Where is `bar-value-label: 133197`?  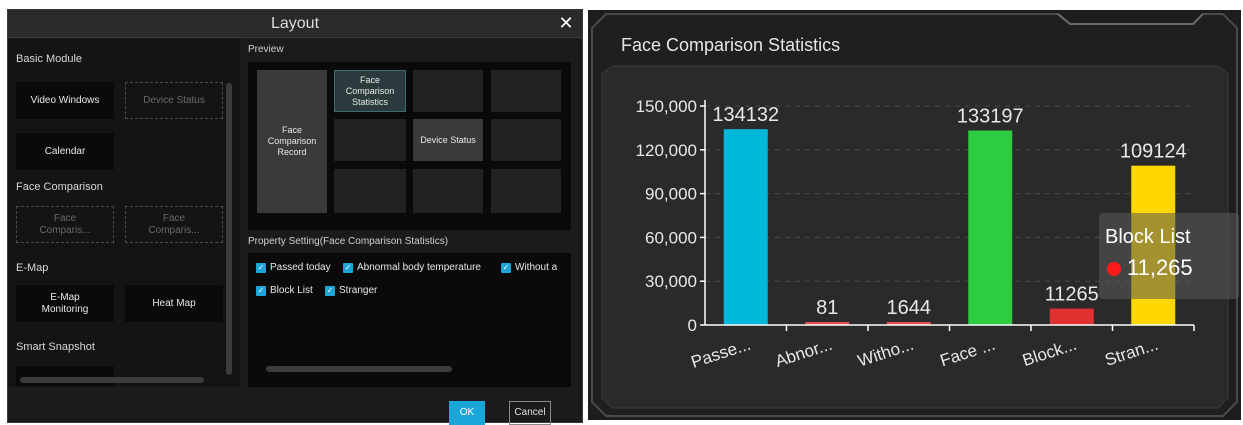
bar-value-label: 133197 is located at coordinates (990, 117).